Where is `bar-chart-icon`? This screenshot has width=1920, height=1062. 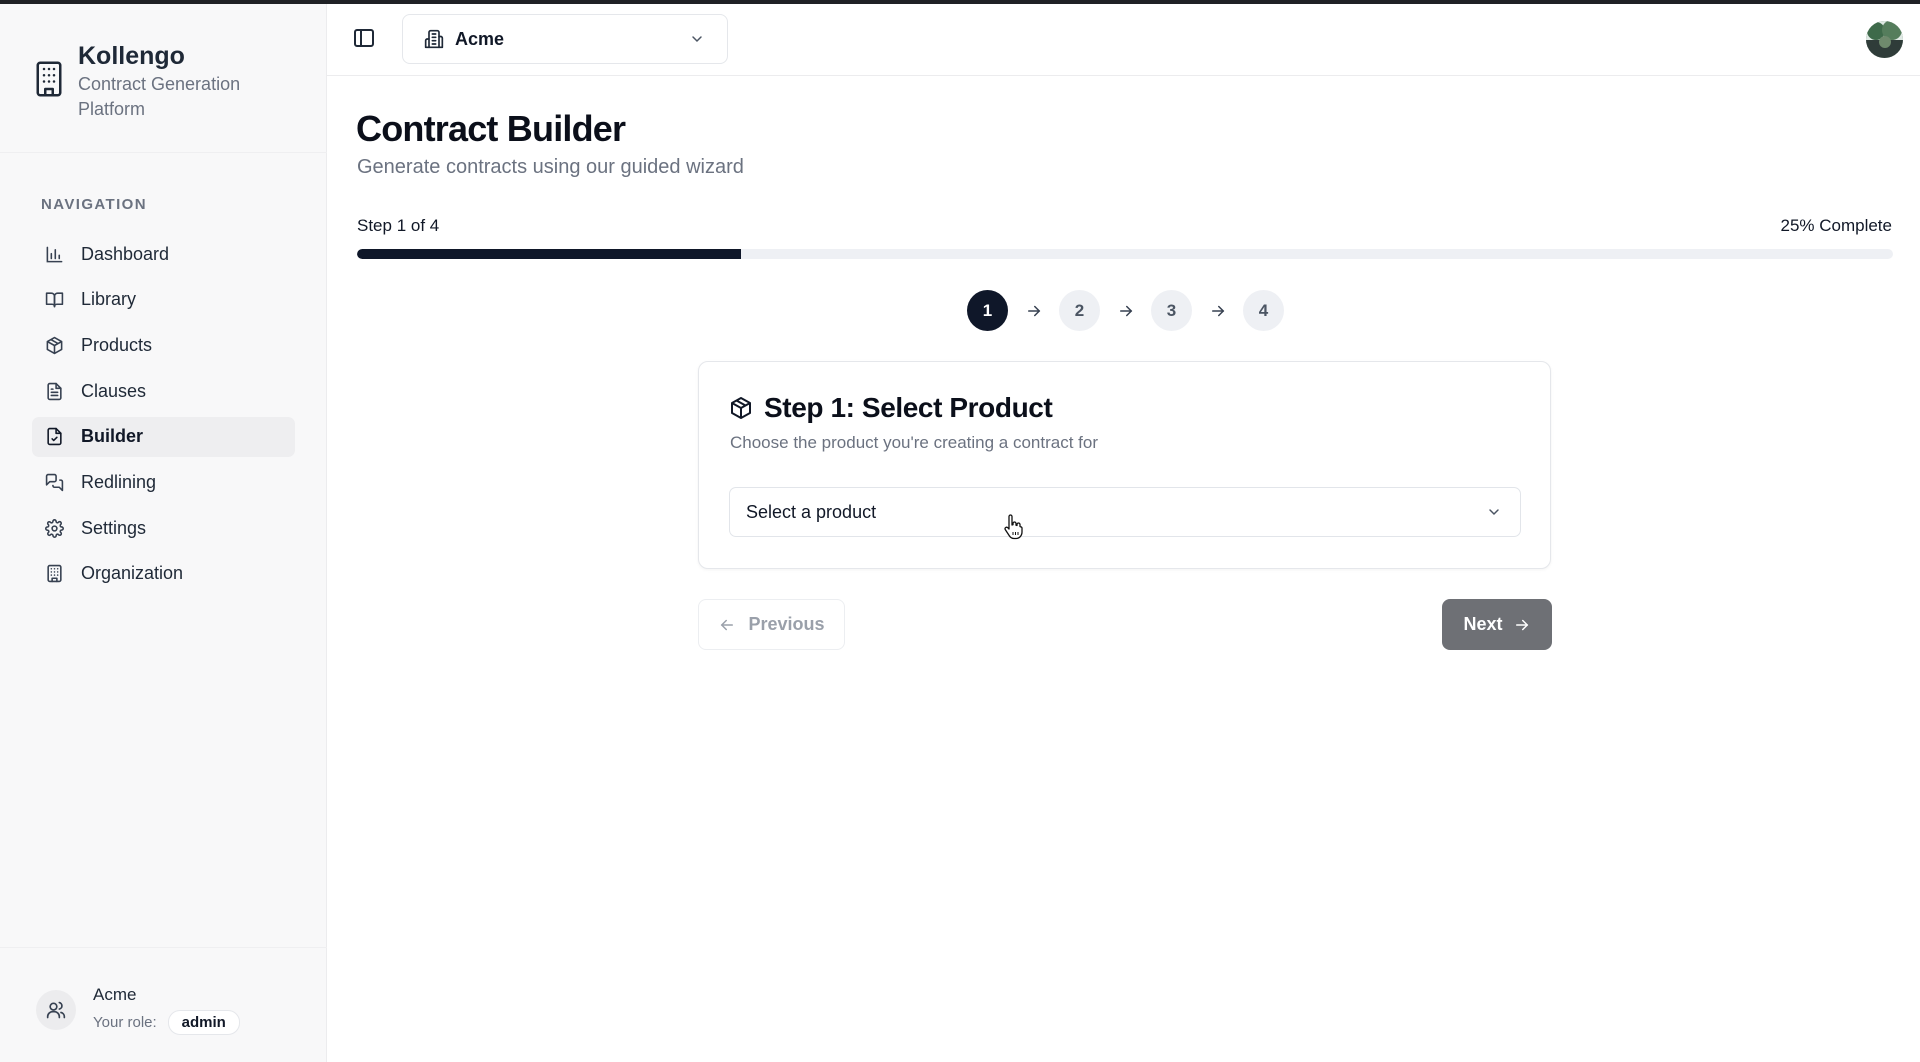
bar-chart-icon is located at coordinates (54, 254).